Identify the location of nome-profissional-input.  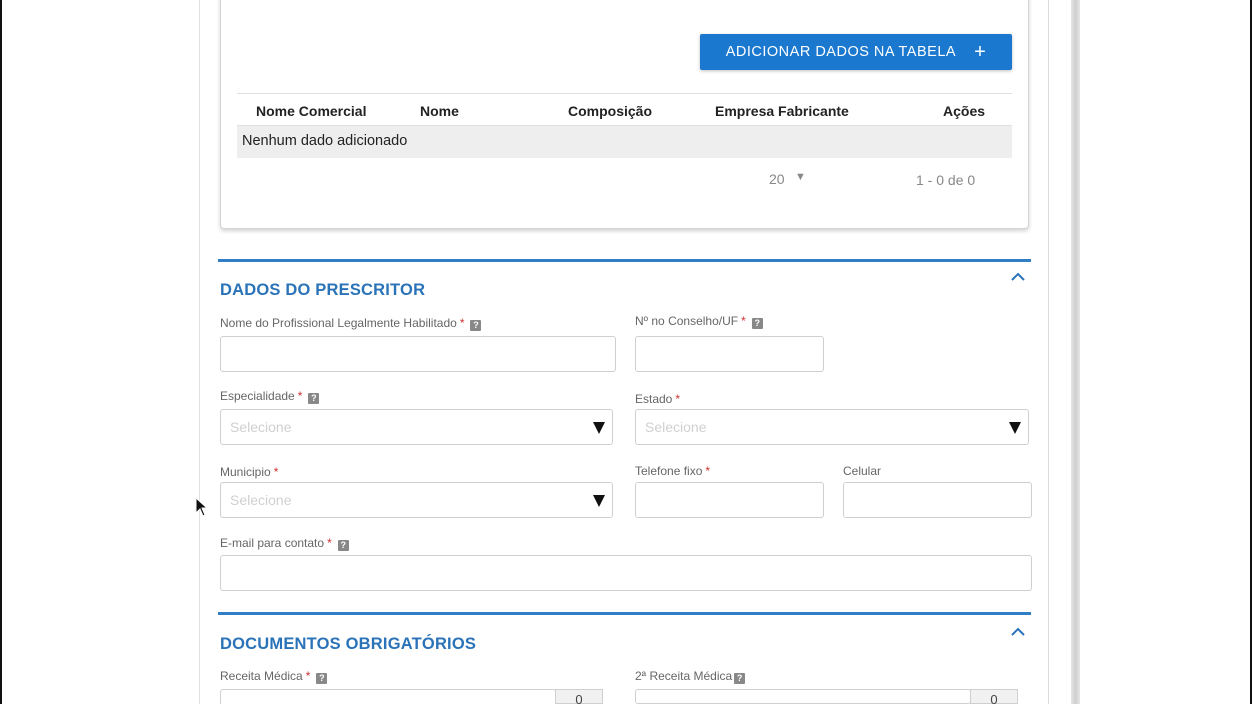
(418, 354).